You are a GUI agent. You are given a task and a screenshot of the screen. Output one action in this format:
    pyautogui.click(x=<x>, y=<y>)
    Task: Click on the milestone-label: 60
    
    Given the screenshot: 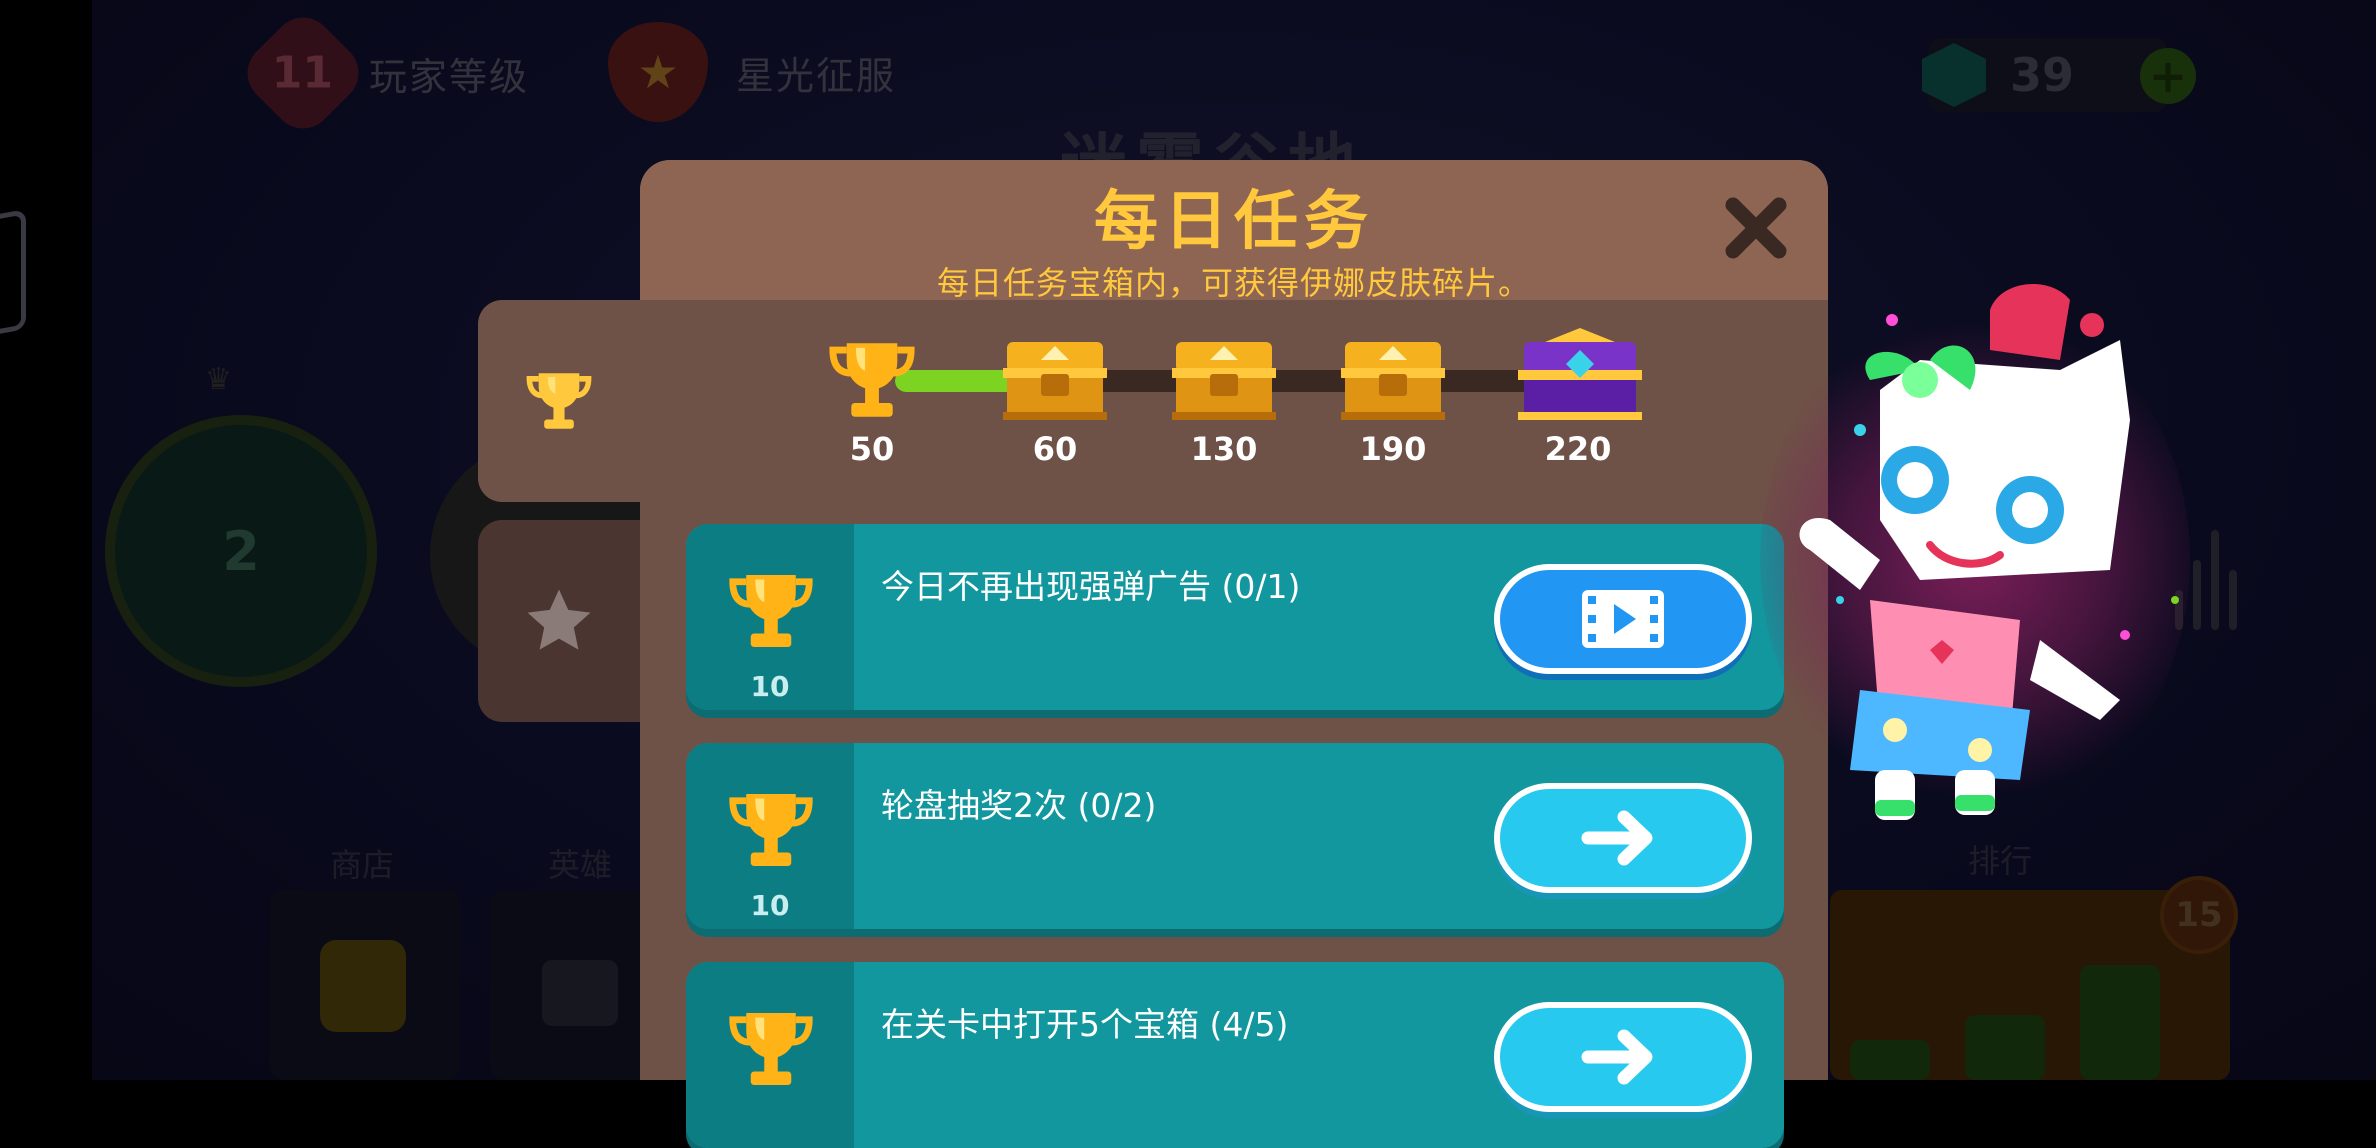 What is the action you would take?
    pyautogui.click(x=1055, y=449)
    